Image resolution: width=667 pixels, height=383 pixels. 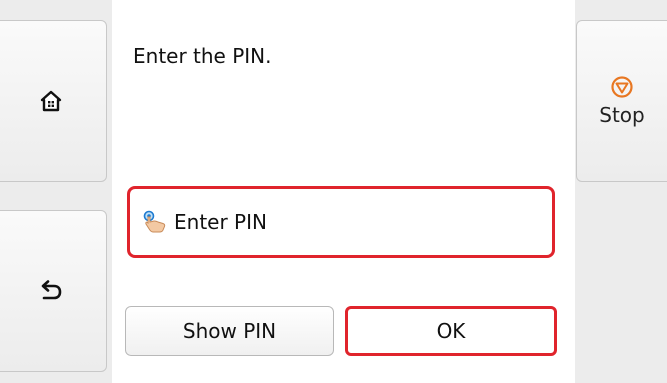 I want to click on home-icon, so click(x=51, y=101).